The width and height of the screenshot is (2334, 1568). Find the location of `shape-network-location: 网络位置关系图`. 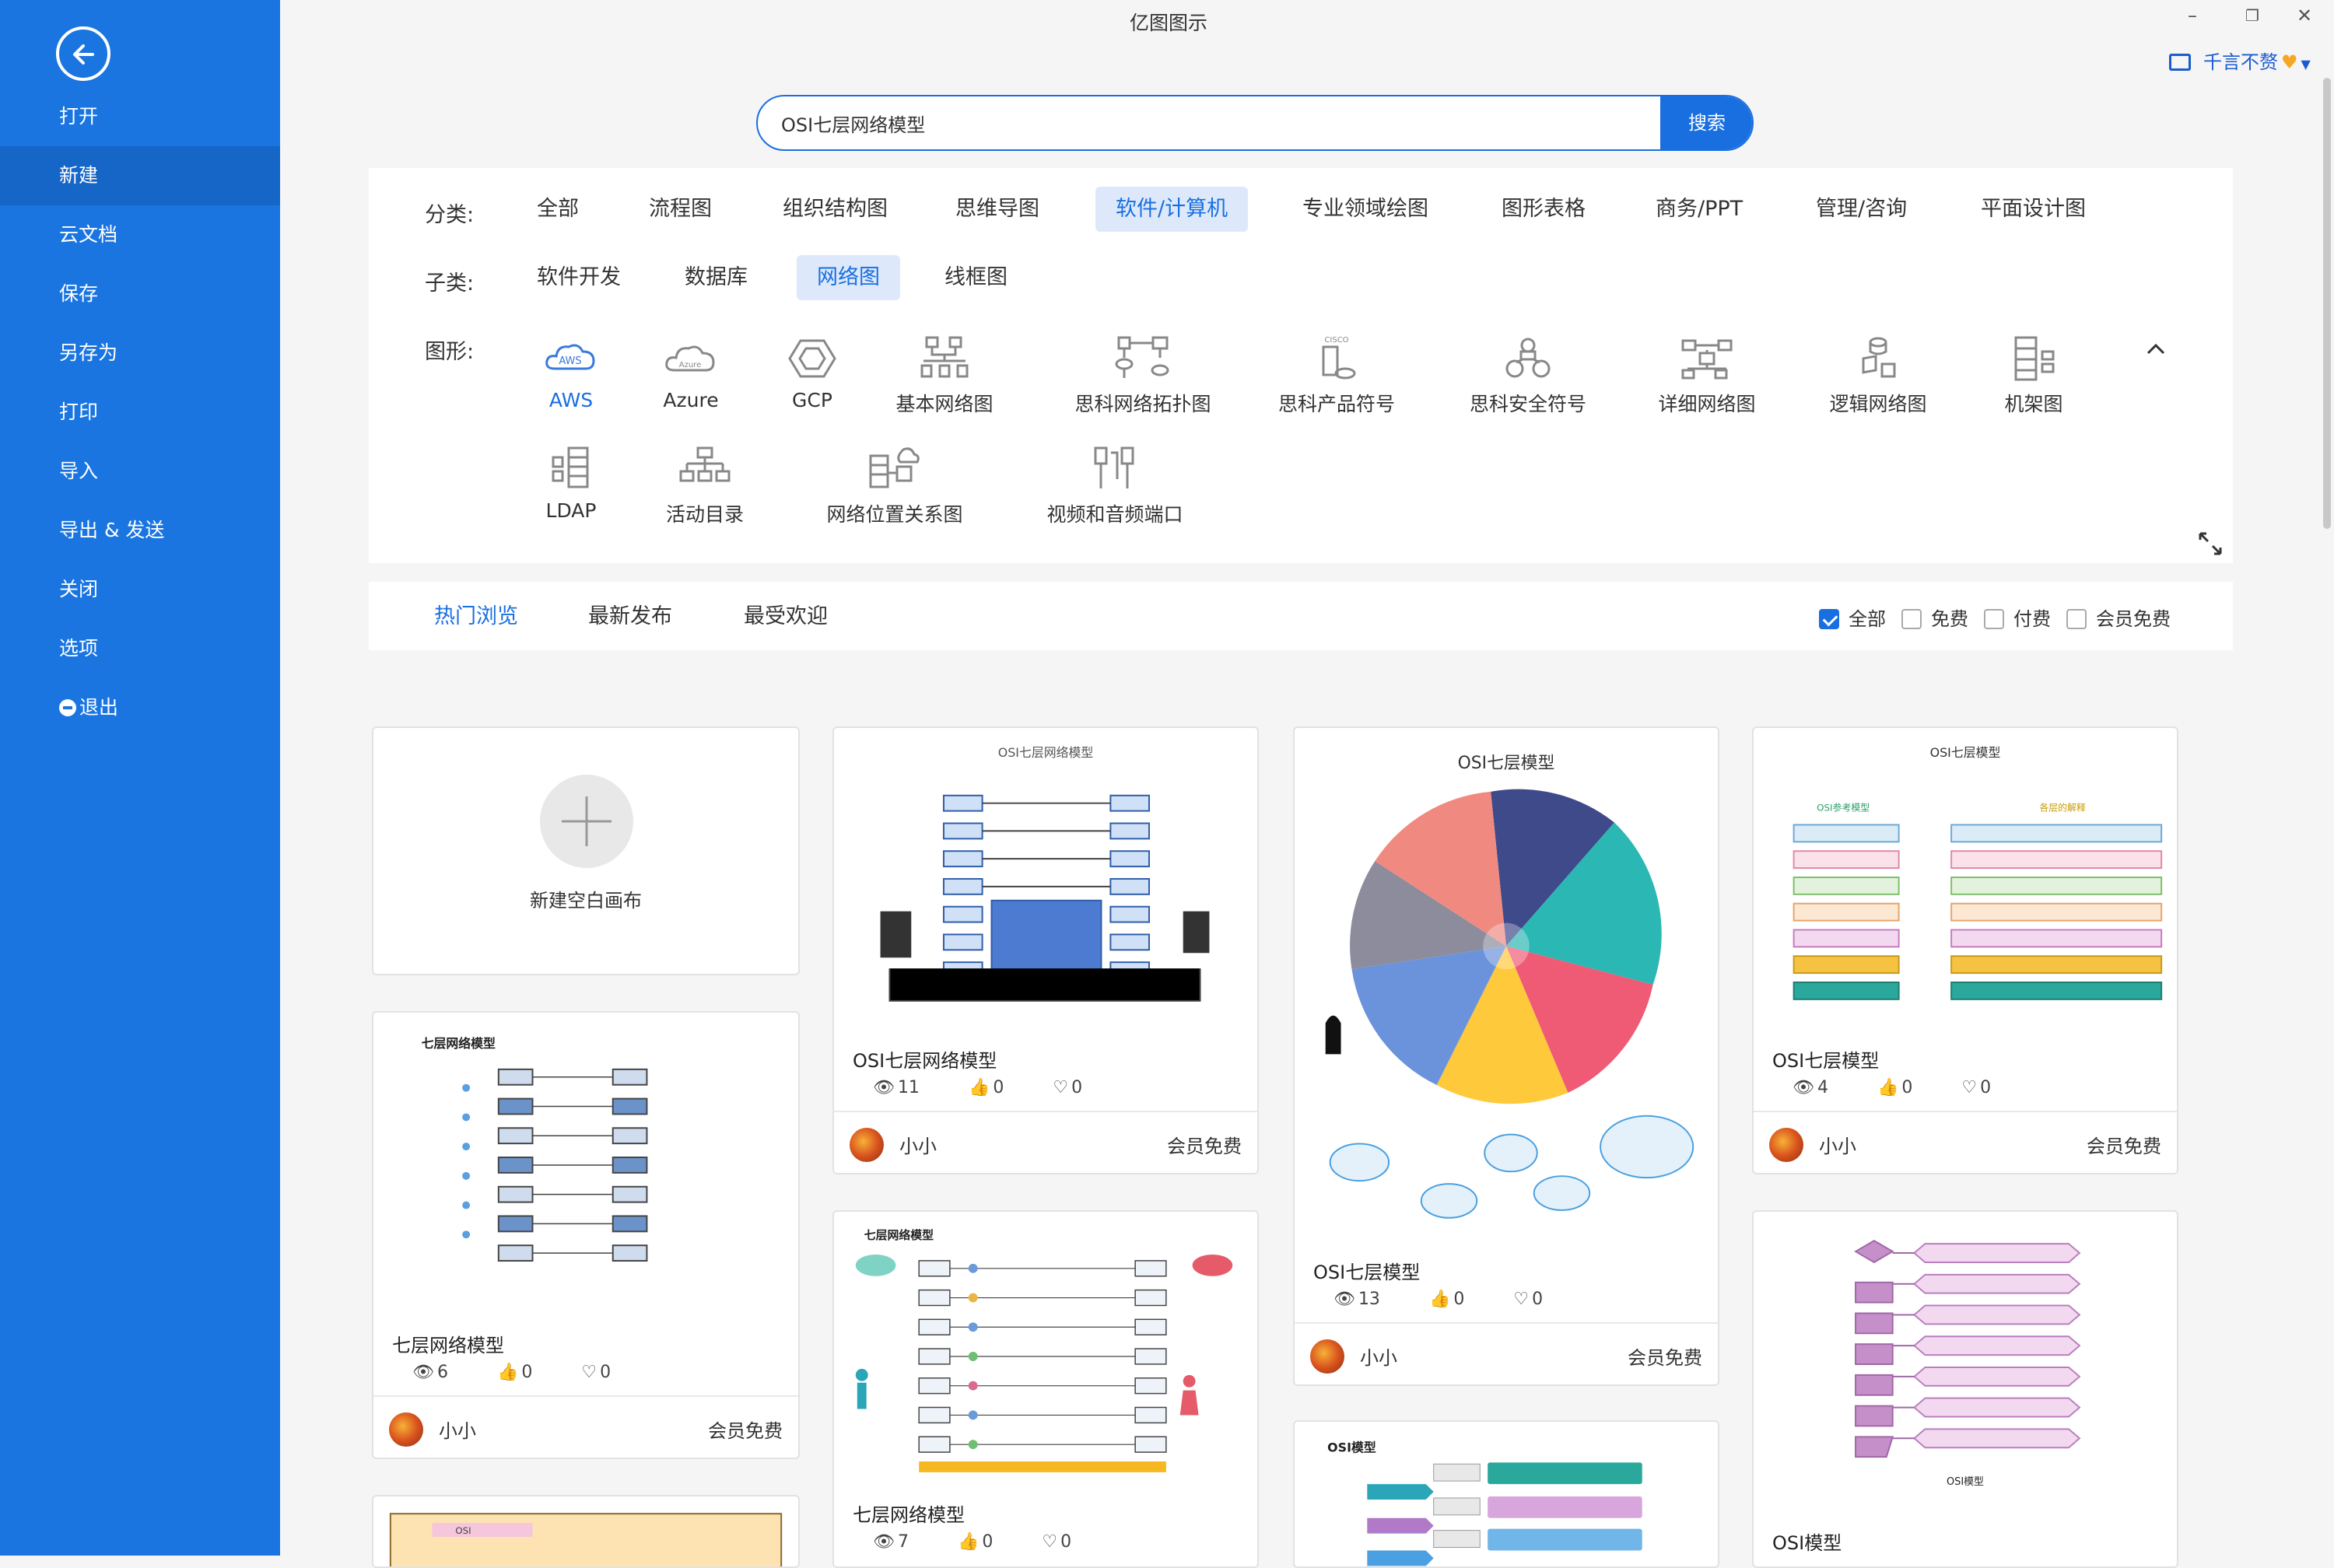

shape-network-location: 网络位置关系图 is located at coordinates (894, 486).